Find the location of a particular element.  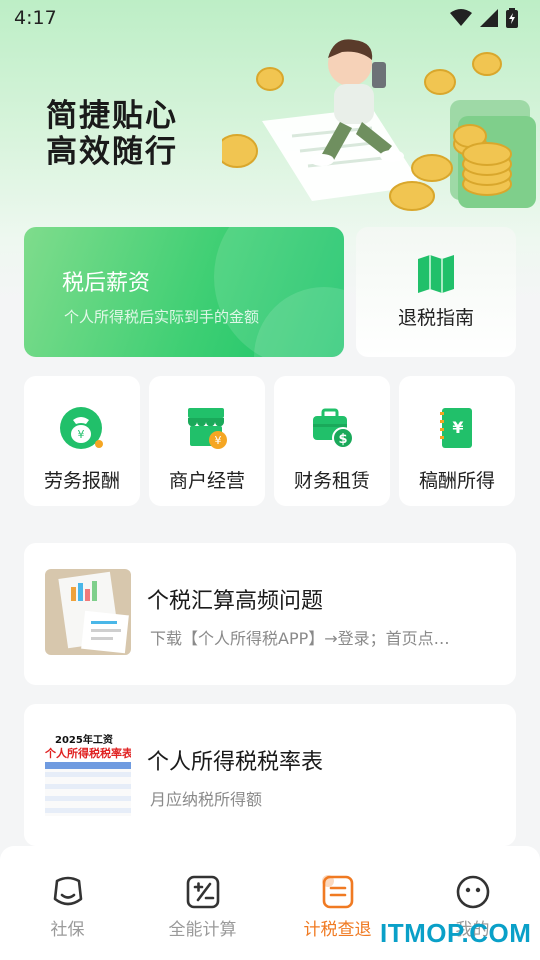

article-title: 个税汇算高频问题 is located at coordinates (235, 601).